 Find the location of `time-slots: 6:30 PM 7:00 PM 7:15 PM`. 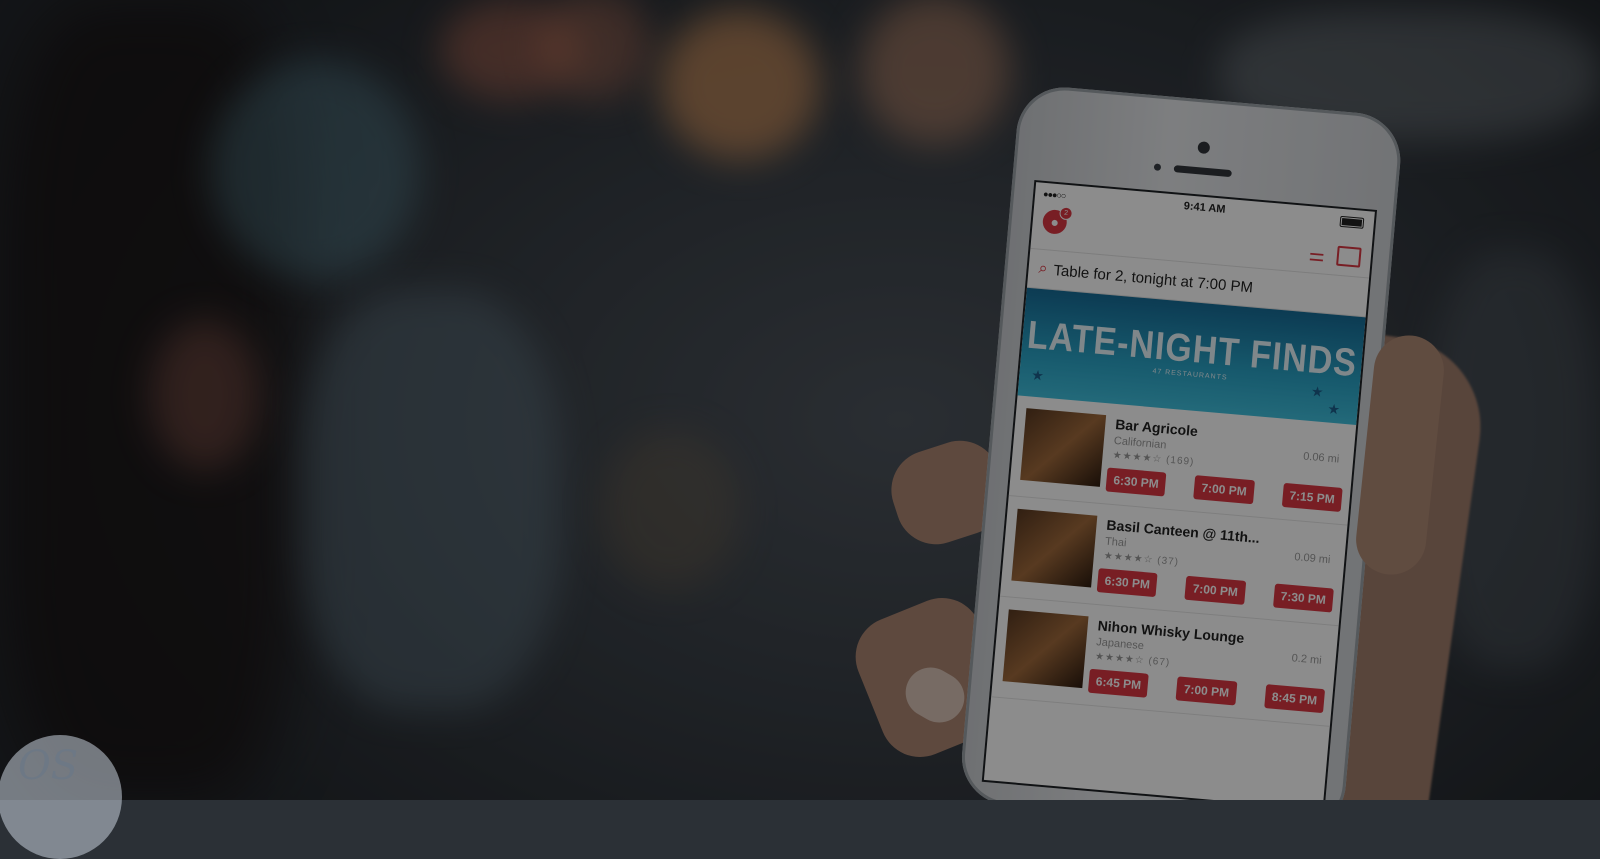

time-slots: 6:30 PM 7:00 PM 7:15 PM is located at coordinates (1224, 489).